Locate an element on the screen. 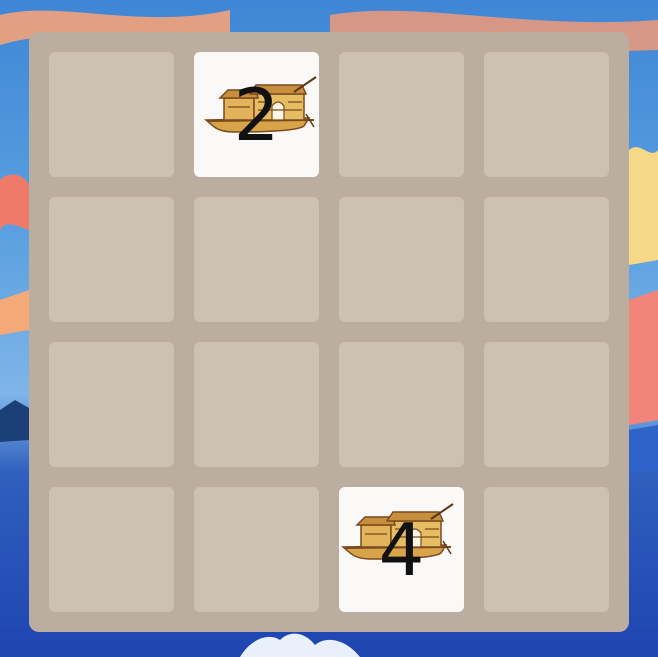  tile-2: 2 is located at coordinates (256, 114).